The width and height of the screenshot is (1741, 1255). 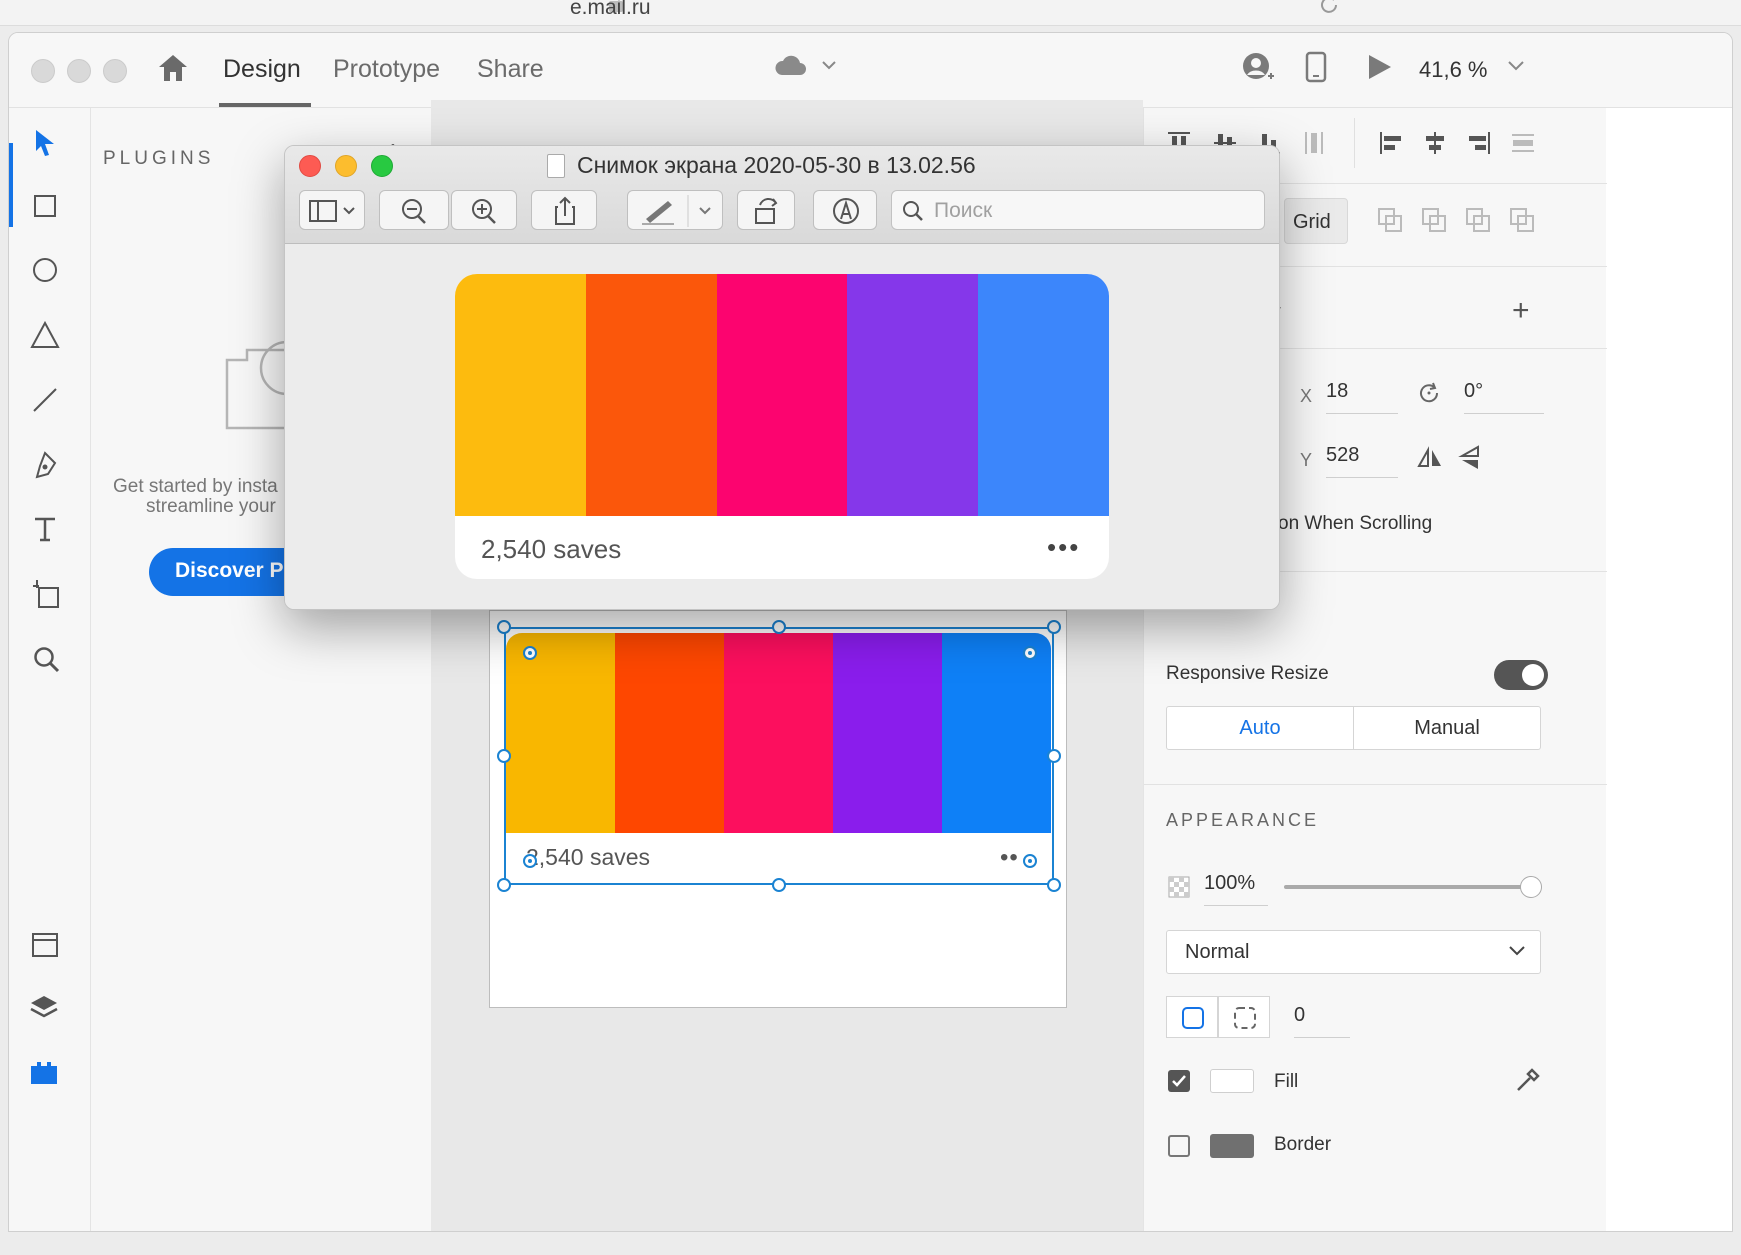 What do you see at coordinates (1009, 858) in the screenshot?
I see `canvas-card-more-icon: ••` at bounding box center [1009, 858].